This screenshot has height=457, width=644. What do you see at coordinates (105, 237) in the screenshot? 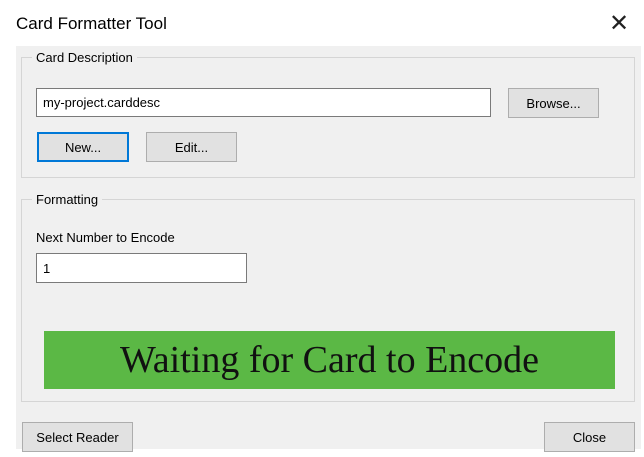
I see `next-number-label: Next Number to Encode` at bounding box center [105, 237].